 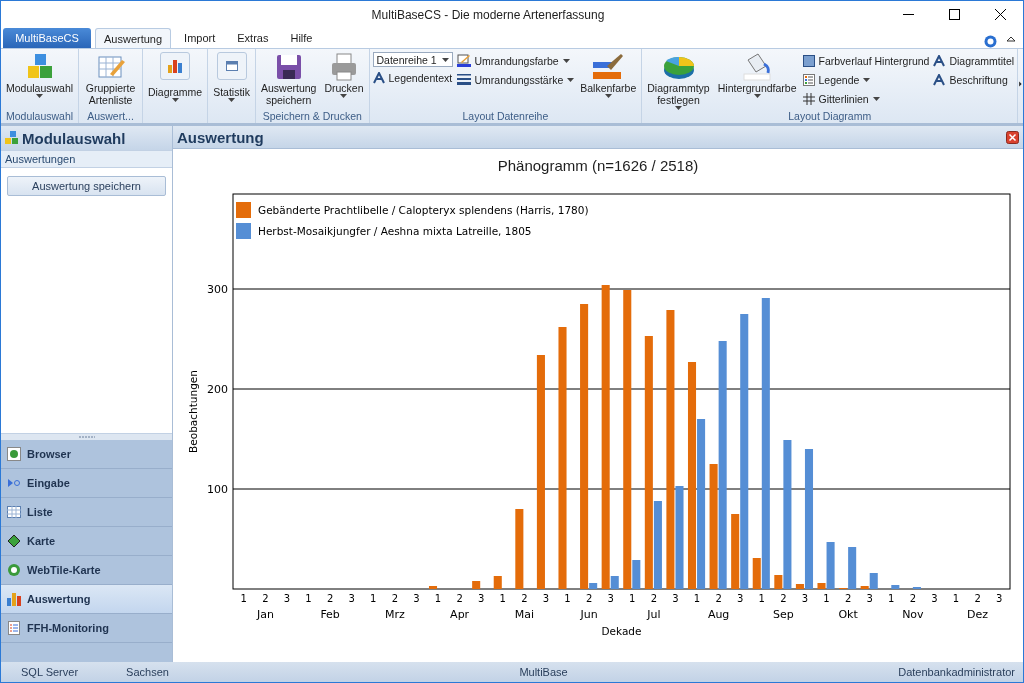 What do you see at coordinates (301, 37) in the screenshot?
I see `ribbon-tab: Hilfe` at bounding box center [301, 37].